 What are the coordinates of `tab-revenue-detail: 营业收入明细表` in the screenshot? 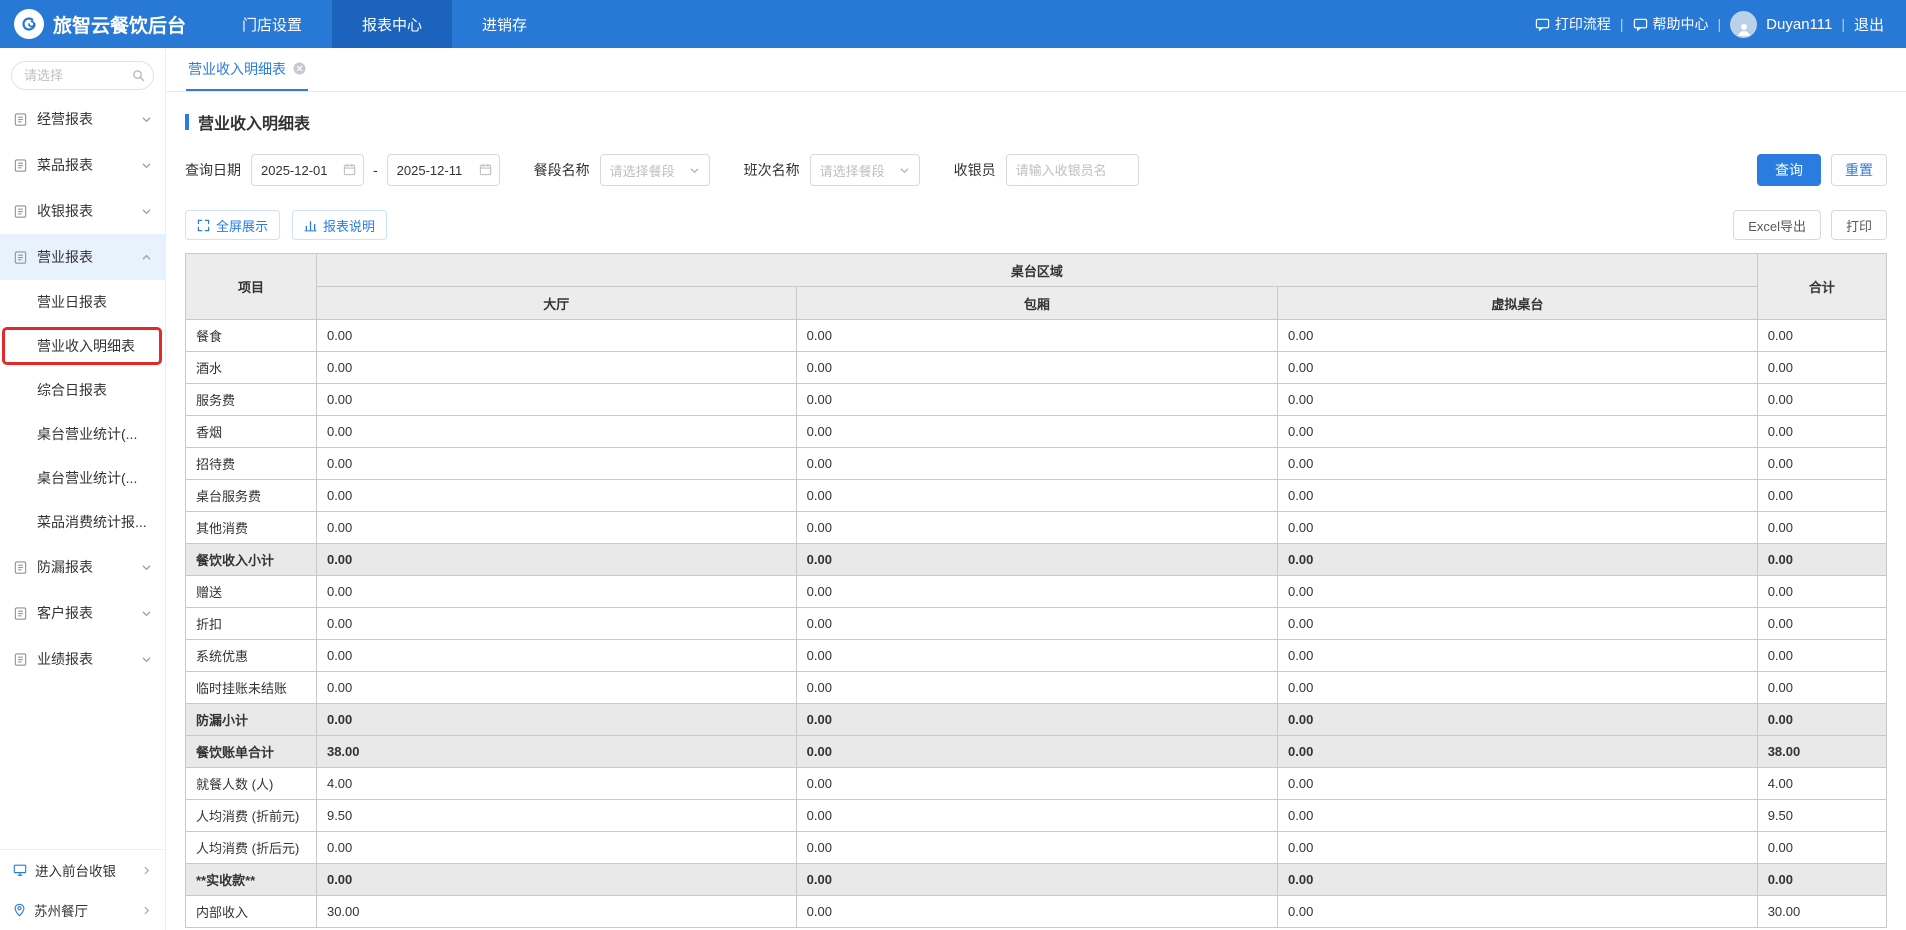 It's located at (247, 69).